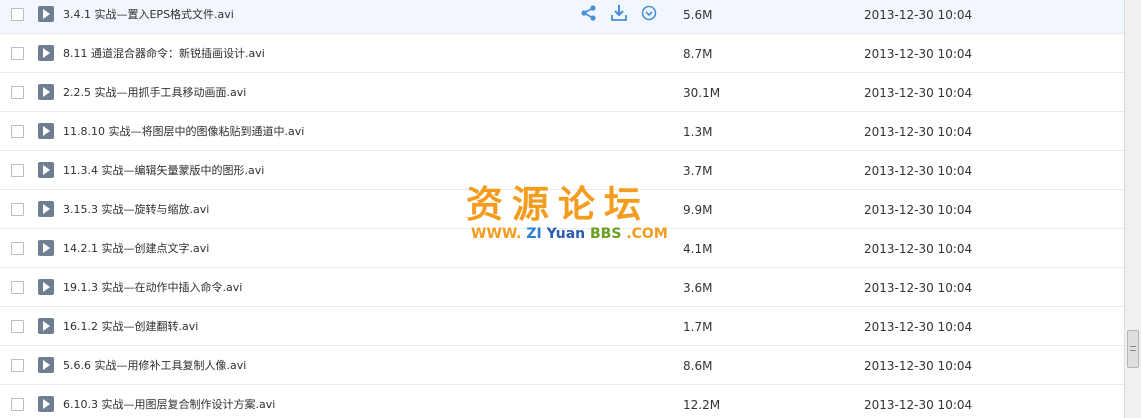  What do you see at coordinates (566, 234) in the screenshot?
I see `watermark-url-yuan: Yuan` at bounding box center [566, 234].